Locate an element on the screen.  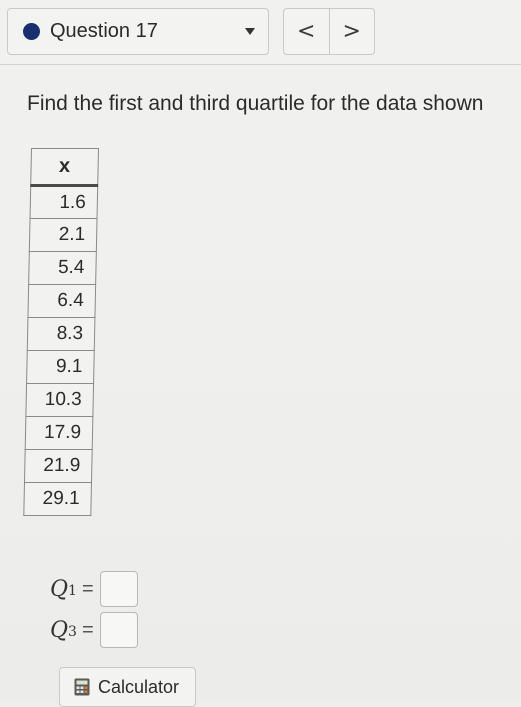
q1-answer-row: Q1 = is located at coordinates (94, 589).